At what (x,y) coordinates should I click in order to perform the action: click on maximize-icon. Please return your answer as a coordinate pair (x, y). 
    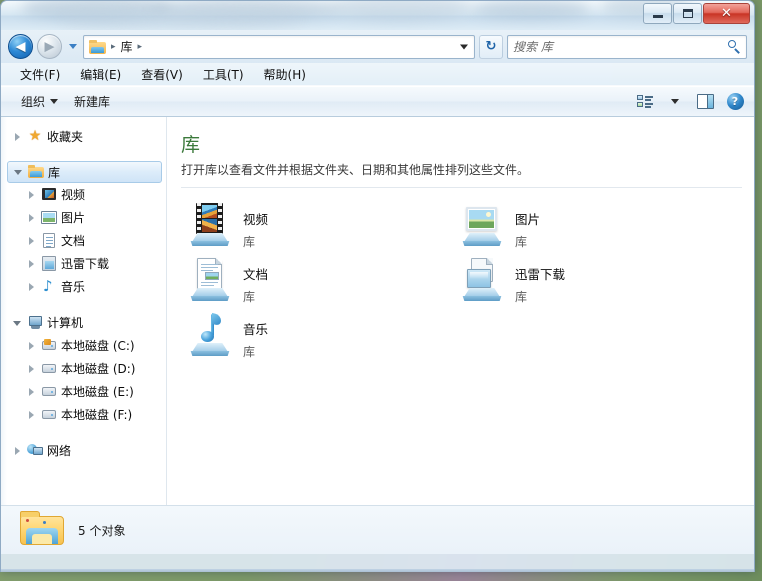
    Looking at the image, I should click on (687, 13).